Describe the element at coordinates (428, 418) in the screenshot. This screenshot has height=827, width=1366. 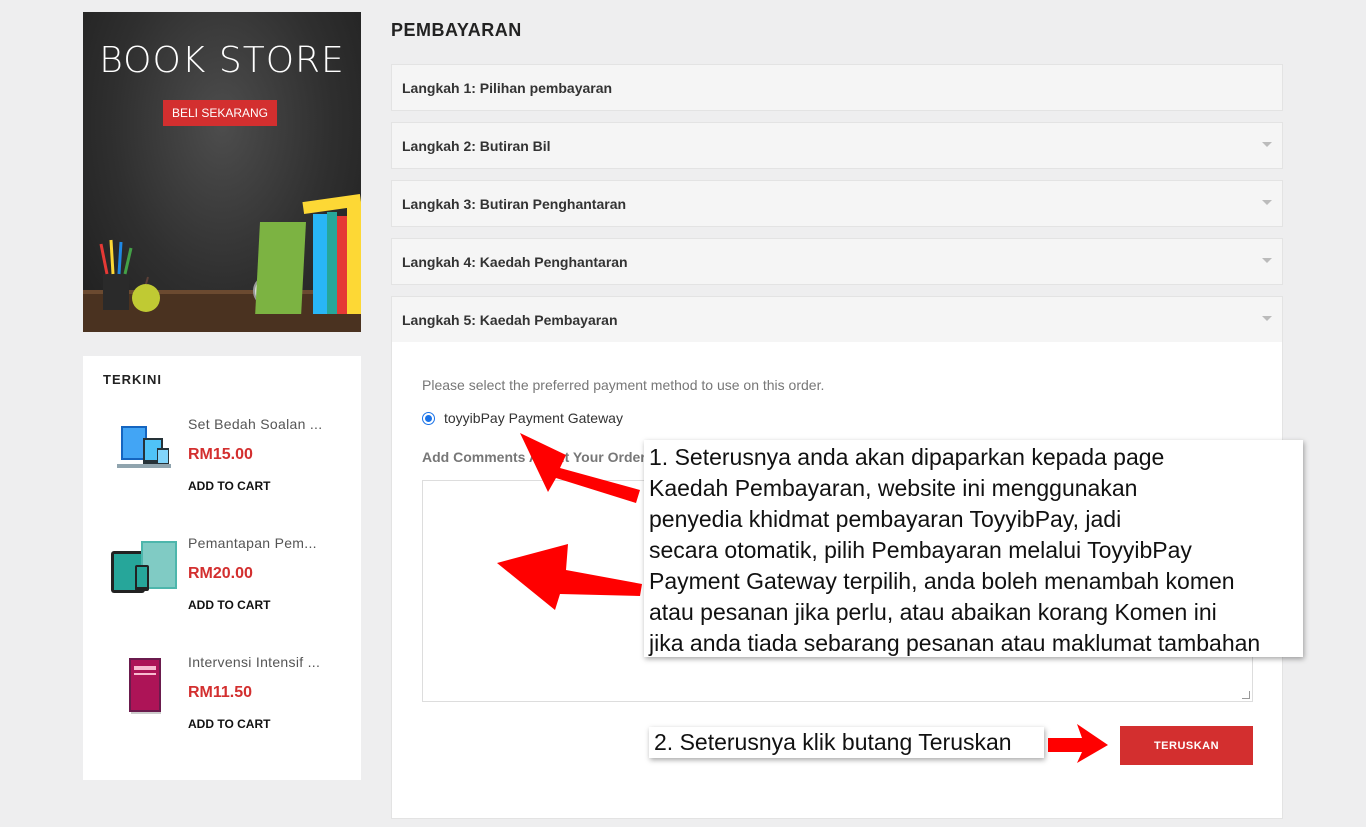
I see `payment-radio` at that location.